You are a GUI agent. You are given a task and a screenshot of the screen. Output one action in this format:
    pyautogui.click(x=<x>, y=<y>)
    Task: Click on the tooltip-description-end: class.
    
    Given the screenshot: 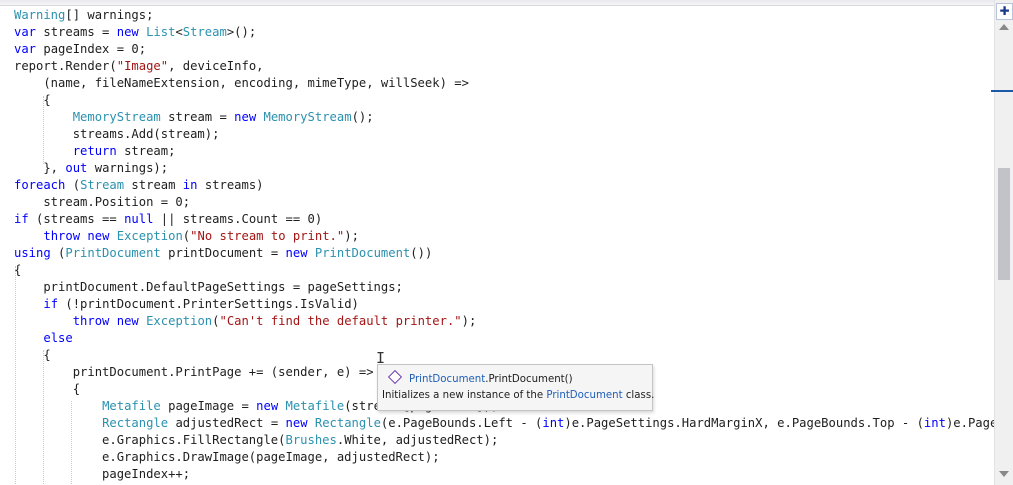 What is the action you would take?
    pyautogui.click(x=638, y=395)
    